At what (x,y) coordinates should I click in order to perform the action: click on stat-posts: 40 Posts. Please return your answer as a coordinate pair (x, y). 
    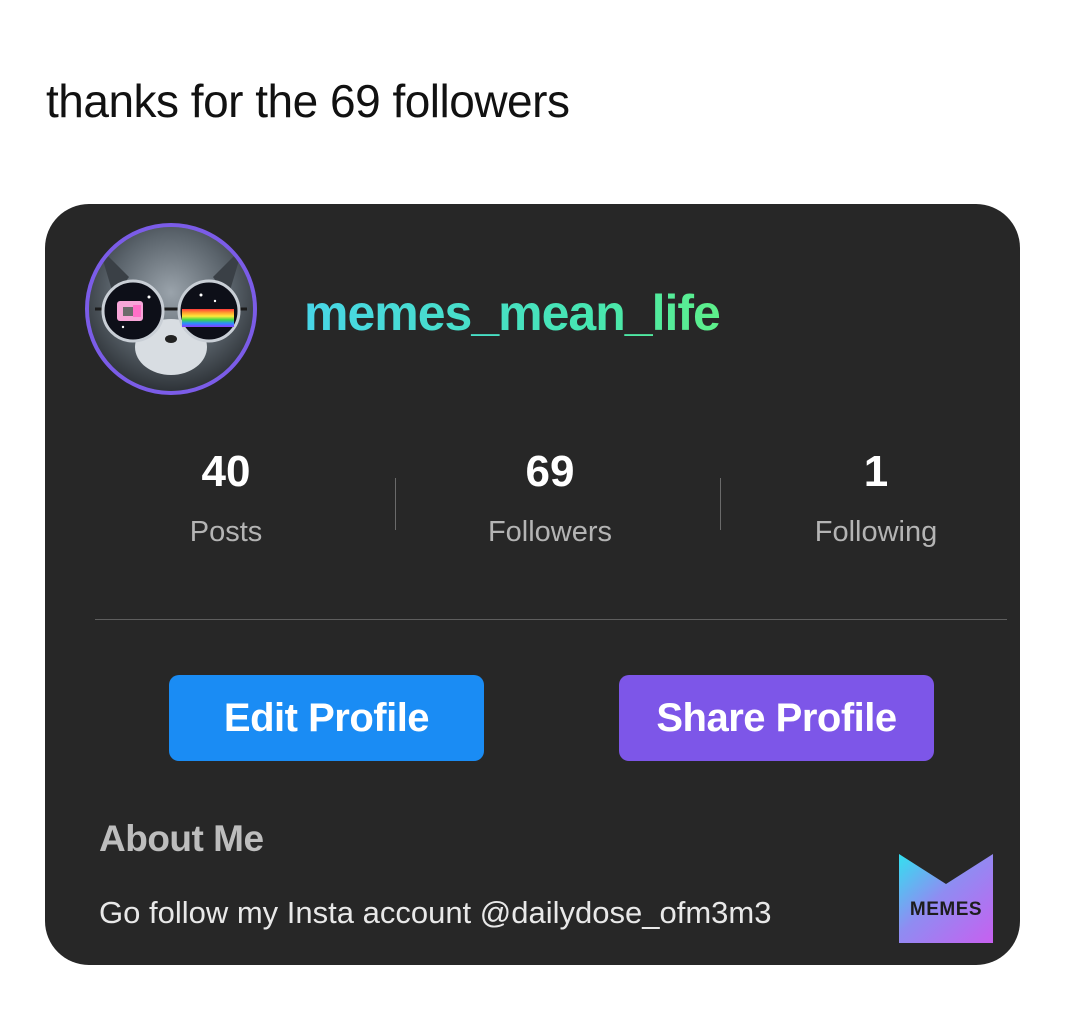
    Looking at the image, I should click on (226, 495).